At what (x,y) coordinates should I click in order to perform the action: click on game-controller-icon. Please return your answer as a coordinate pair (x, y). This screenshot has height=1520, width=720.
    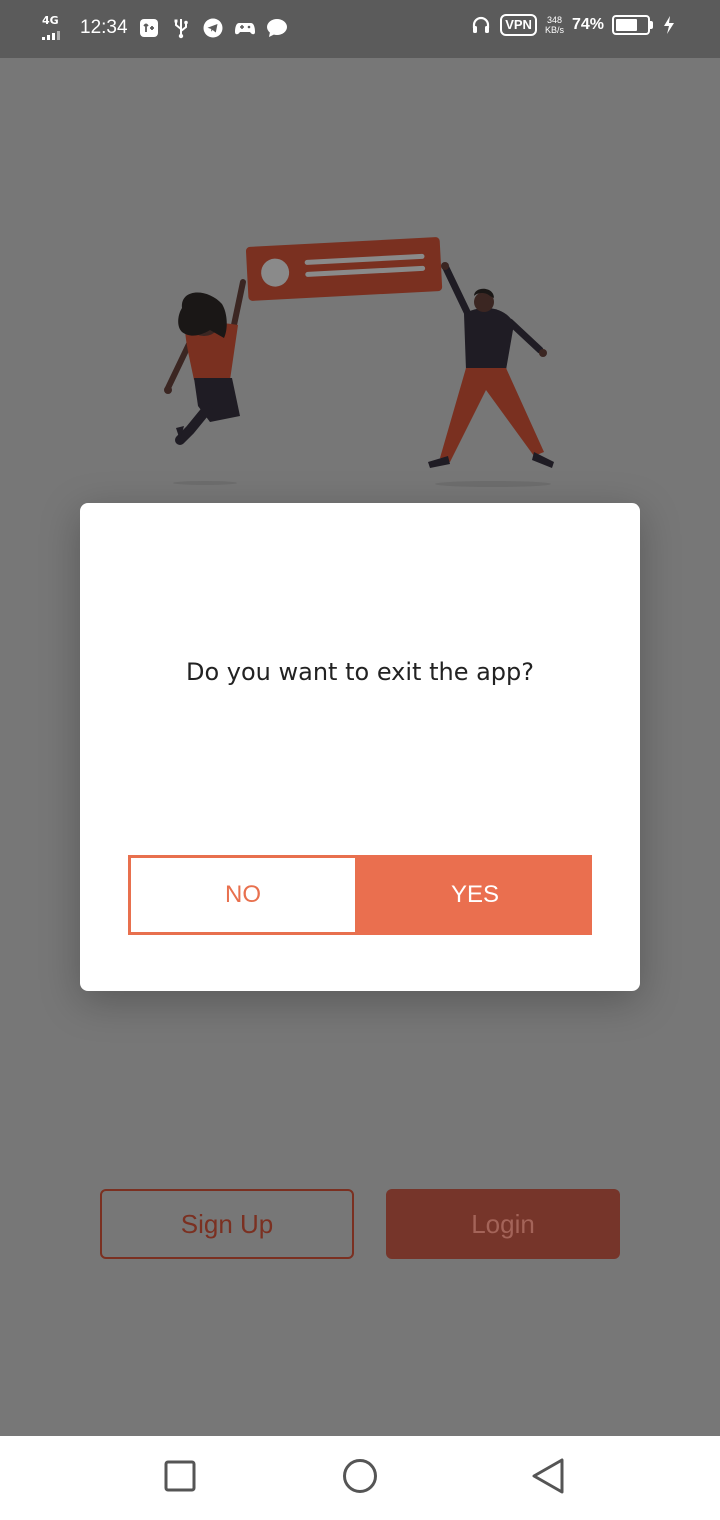
    Looking at the image, I should click on (245, 28).